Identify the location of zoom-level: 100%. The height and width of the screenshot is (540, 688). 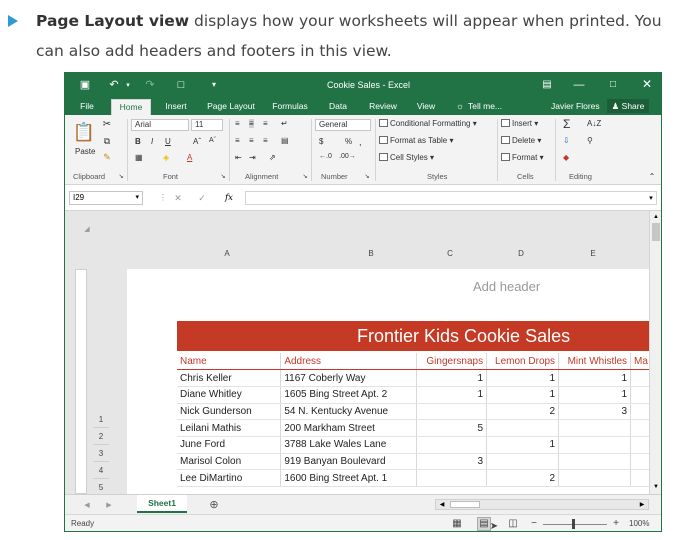
(639, 523).